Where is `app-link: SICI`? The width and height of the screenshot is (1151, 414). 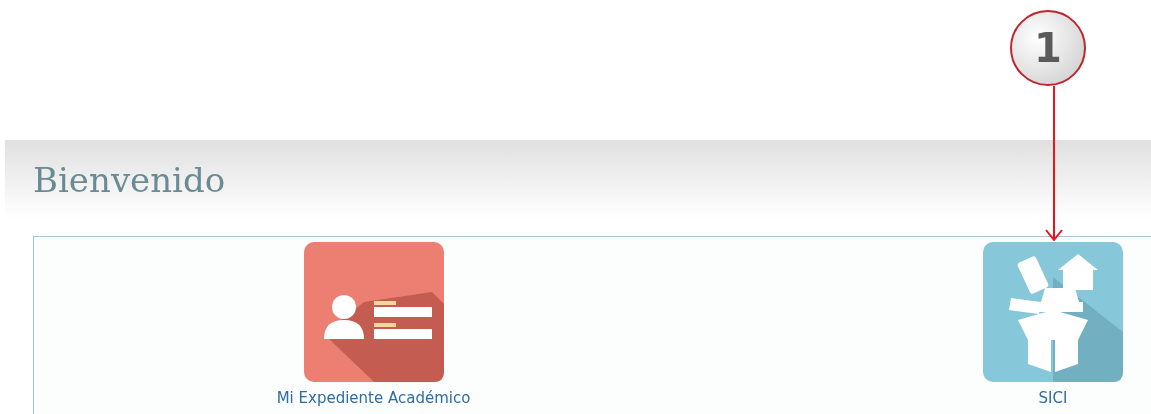
app-link: SICI is located at coordinates (1053, 324).